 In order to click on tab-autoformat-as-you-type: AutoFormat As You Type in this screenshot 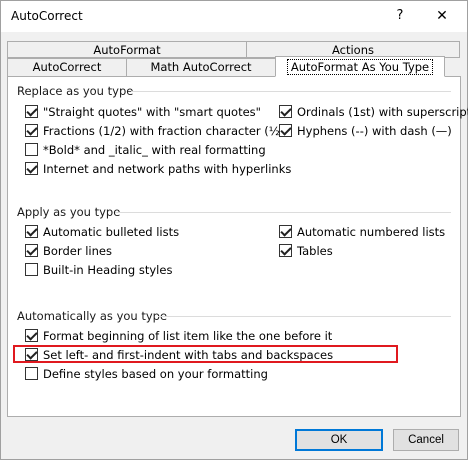, I will do `click(360, 66)`.